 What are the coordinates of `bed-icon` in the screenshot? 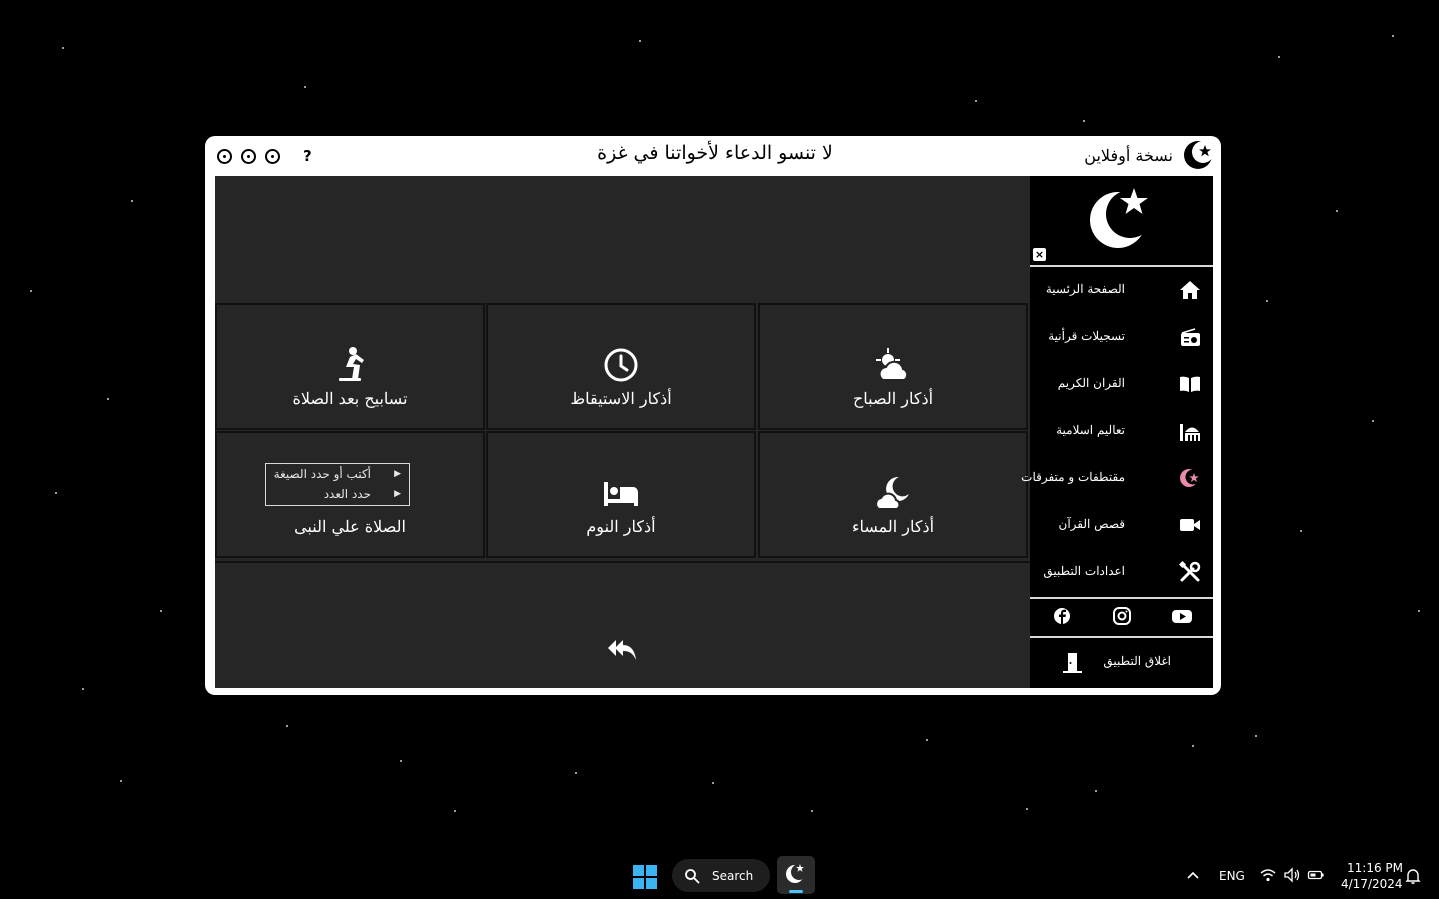 It's located at (621, 494).